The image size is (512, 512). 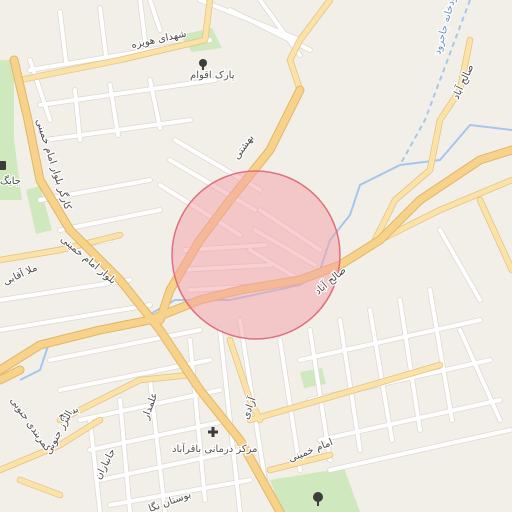 I want to click on label-markaz-darmani: مرکز درمانی باقرآباد, so click(x=215, y=448).